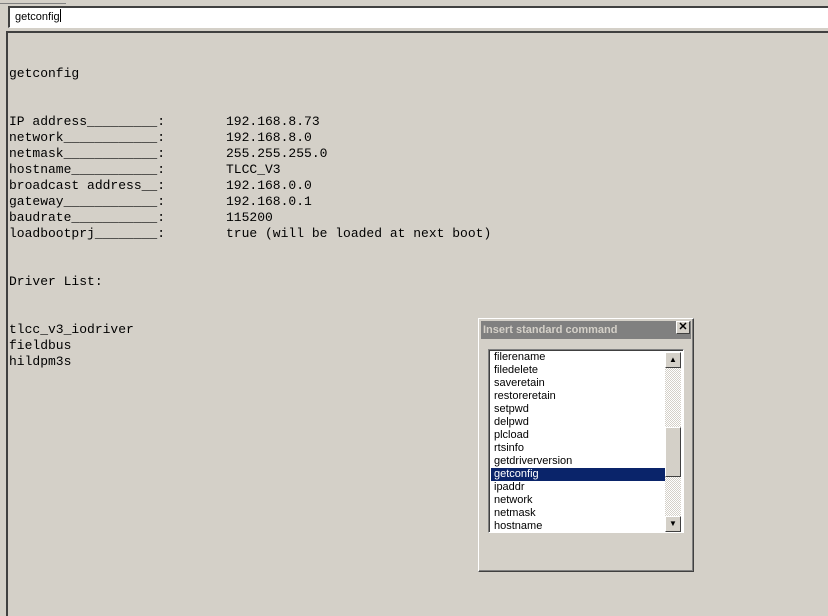 The image size is (828, 616). Describe the element at coordinates (87, 137) in the screenshot. I see `config-key: network____________:` at that location.